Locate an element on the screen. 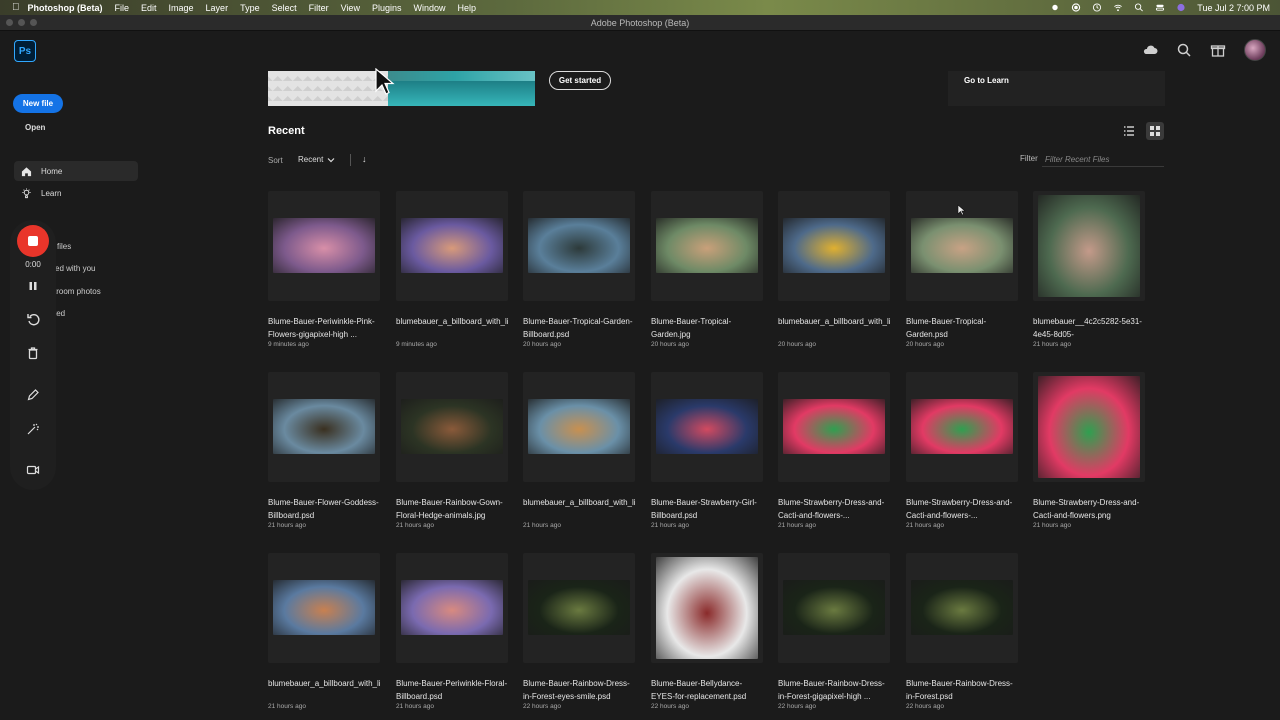  sidebar-item-learn: Learn is located at coordinates (76, 193).